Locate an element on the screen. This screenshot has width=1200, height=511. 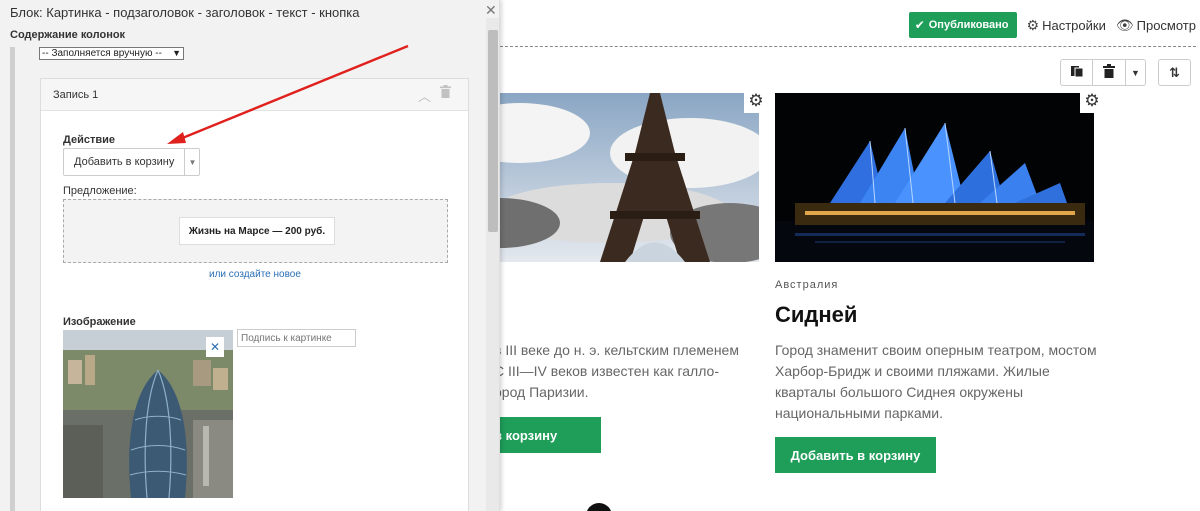
block-tools: ▼ is located at coordinates (1103, 72).